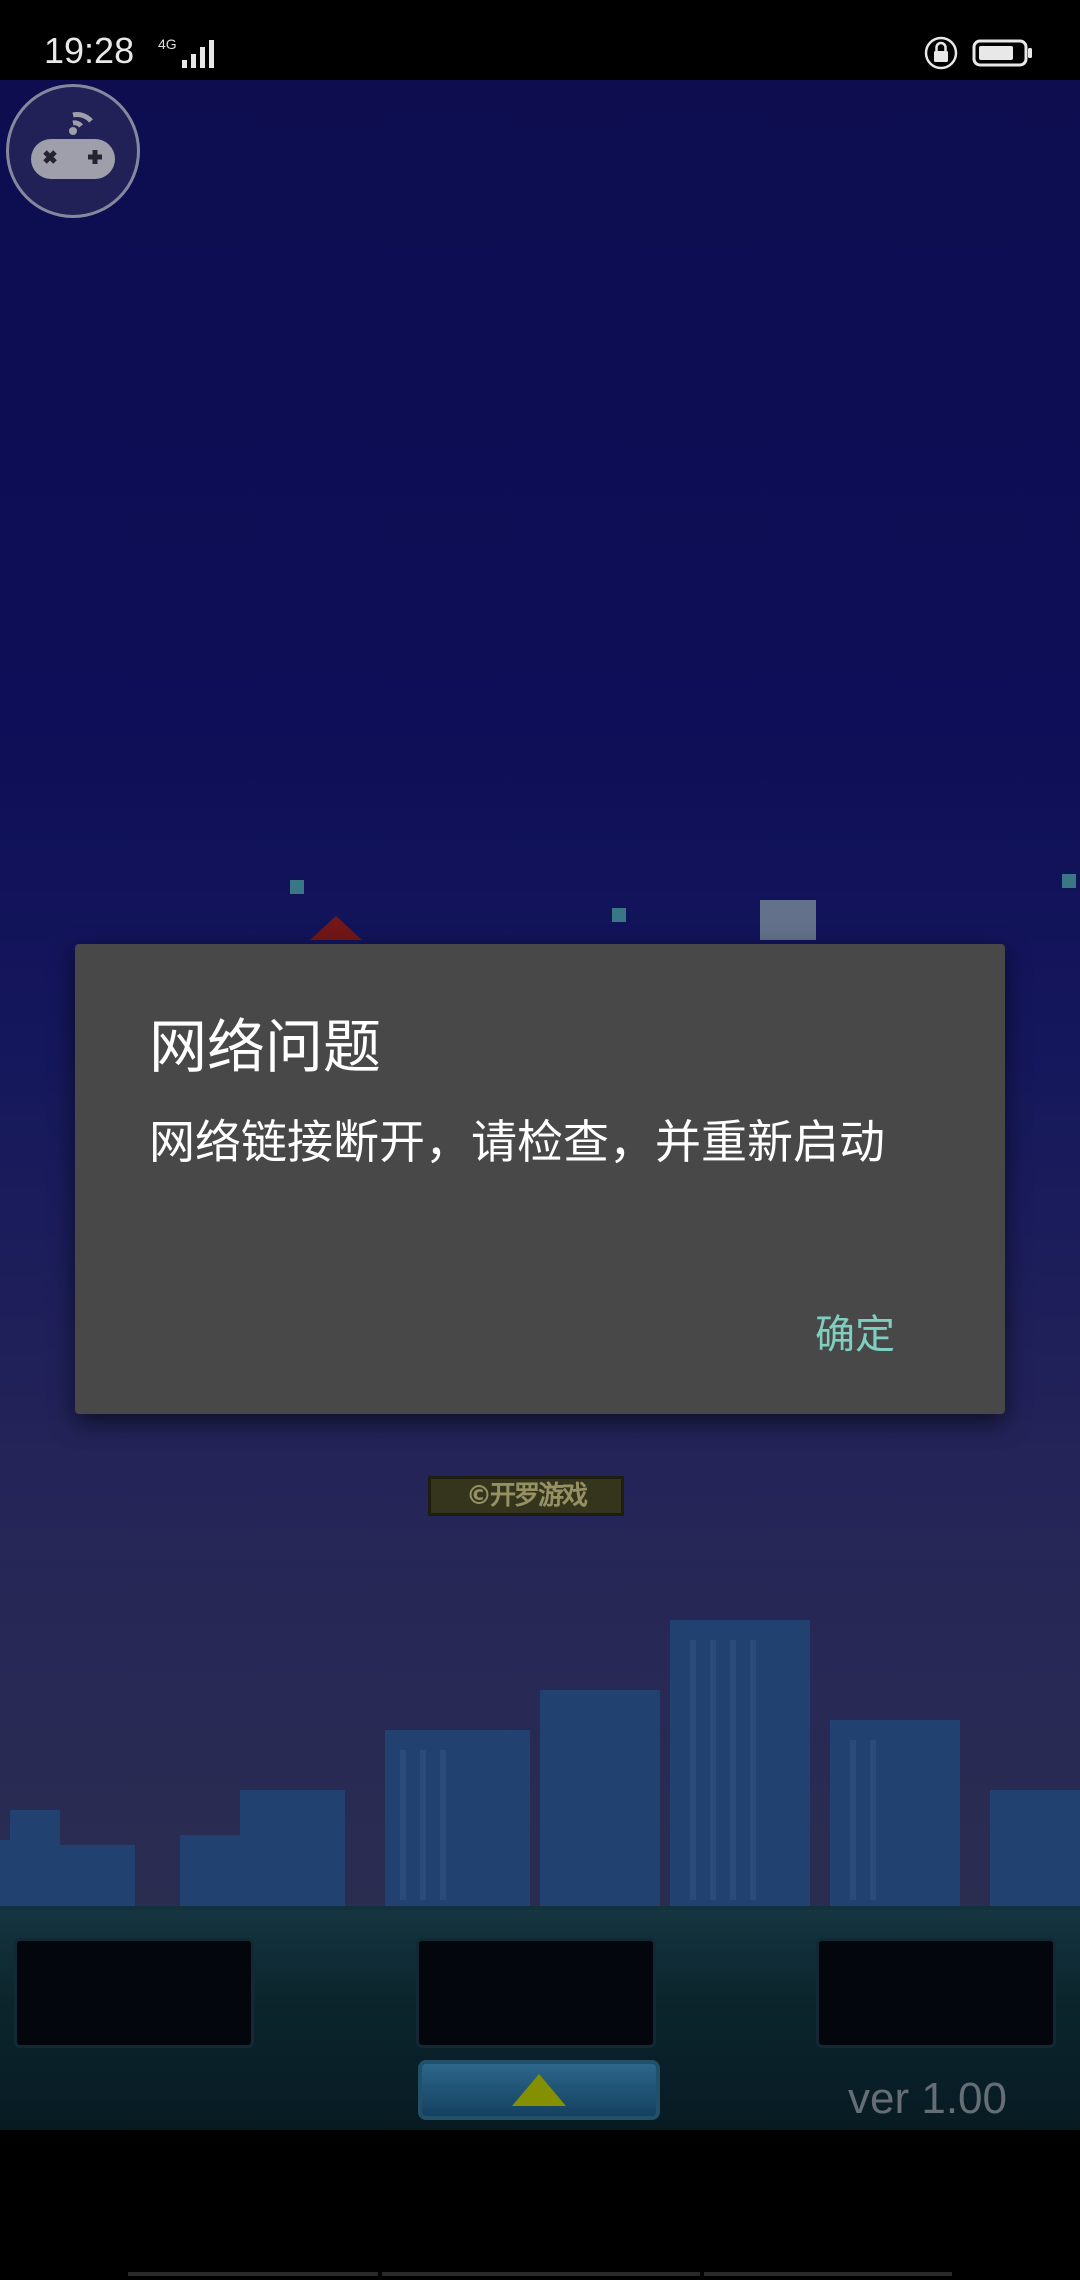  Describe the element at coordinates (540, 2205) in the screenshot. I see `navigation-bar` at that location.